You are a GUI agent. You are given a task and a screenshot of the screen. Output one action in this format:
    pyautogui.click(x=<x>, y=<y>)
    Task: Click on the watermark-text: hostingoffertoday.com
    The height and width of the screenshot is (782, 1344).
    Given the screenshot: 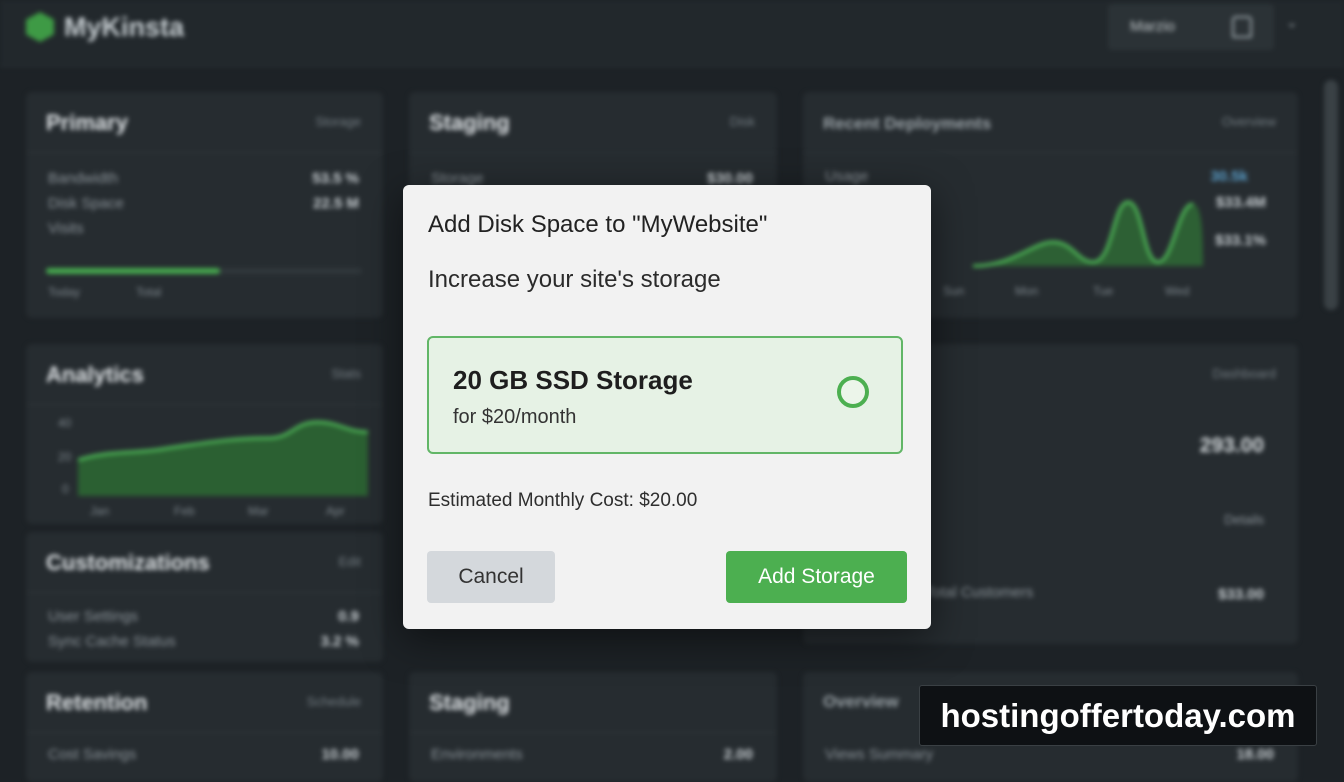 What is the action you would take?
    pyautogui.click(x=1118, y=715)
    